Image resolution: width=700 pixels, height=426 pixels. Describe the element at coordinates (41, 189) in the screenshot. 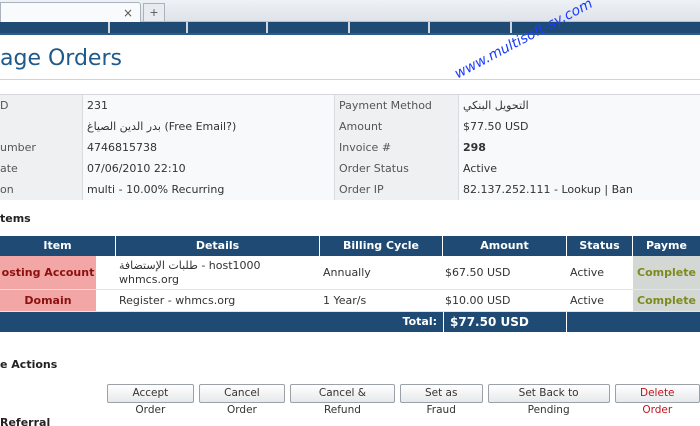

I see `info-label: on` at that location.